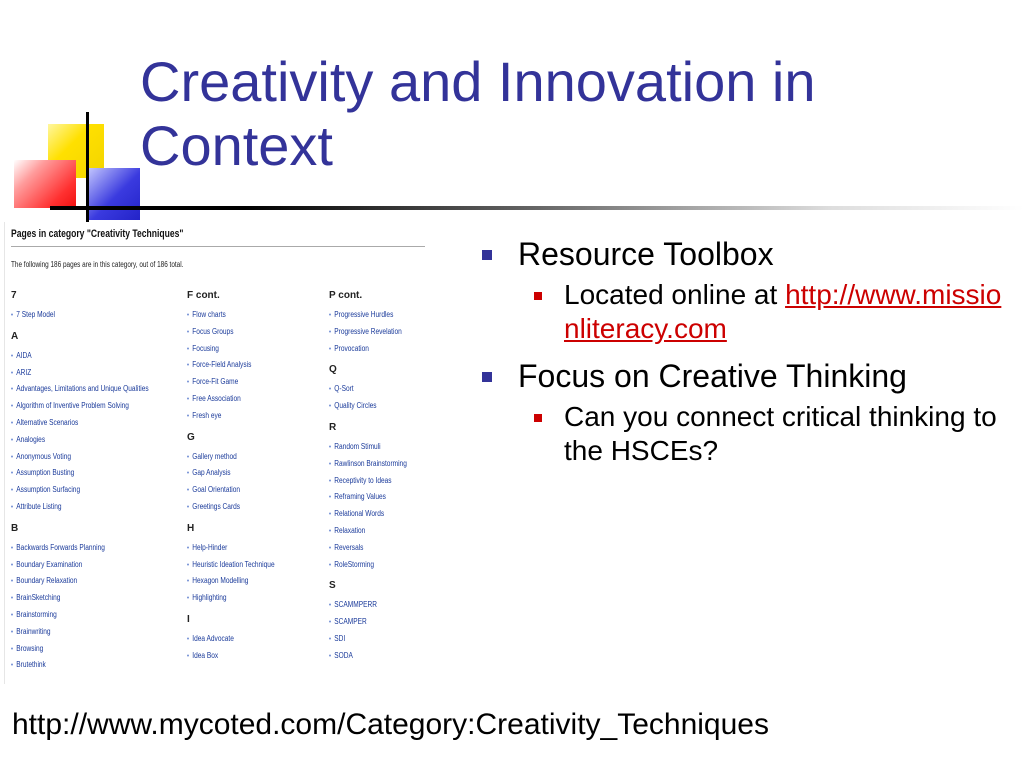 The width and height of the screenshot is (1024, 768). What do you see at coordinates (113, 194) in the screenshot?
I see `deco-blue-square` at bounding box center [113, 194].